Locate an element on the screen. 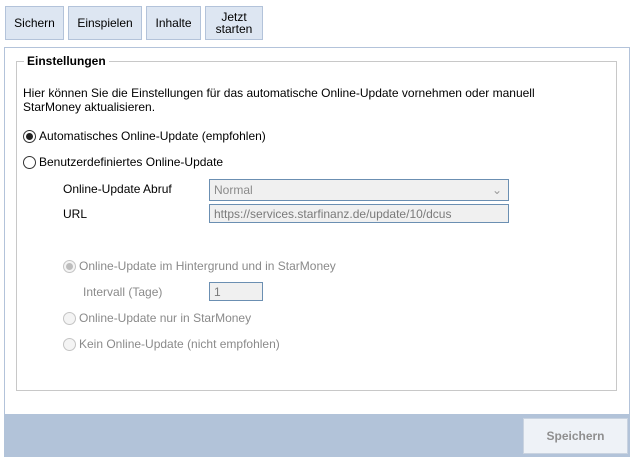  einspielen-label: Einspielen is located at coordinates (105, 23).